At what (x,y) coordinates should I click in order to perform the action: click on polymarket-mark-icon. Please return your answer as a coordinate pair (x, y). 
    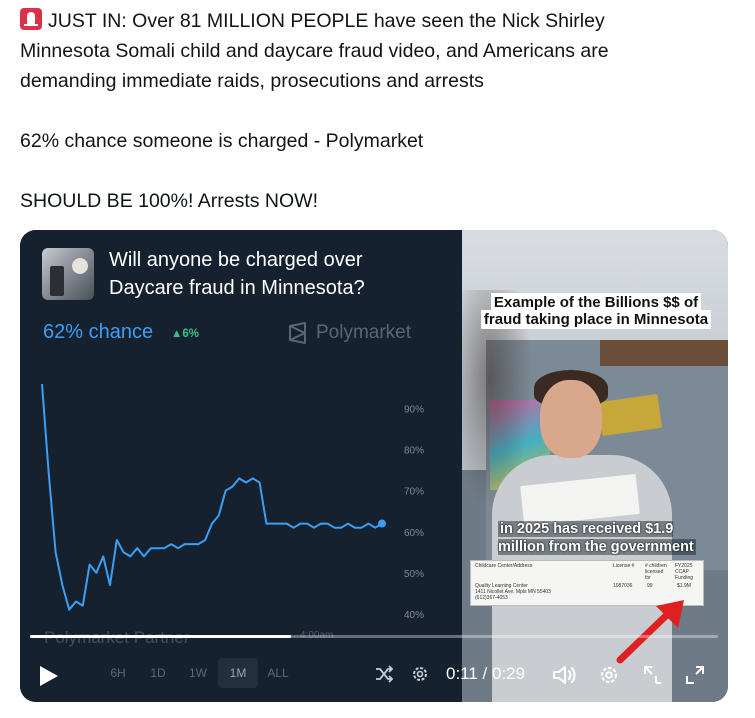
    Looking at the image, I should click on (297, 333).